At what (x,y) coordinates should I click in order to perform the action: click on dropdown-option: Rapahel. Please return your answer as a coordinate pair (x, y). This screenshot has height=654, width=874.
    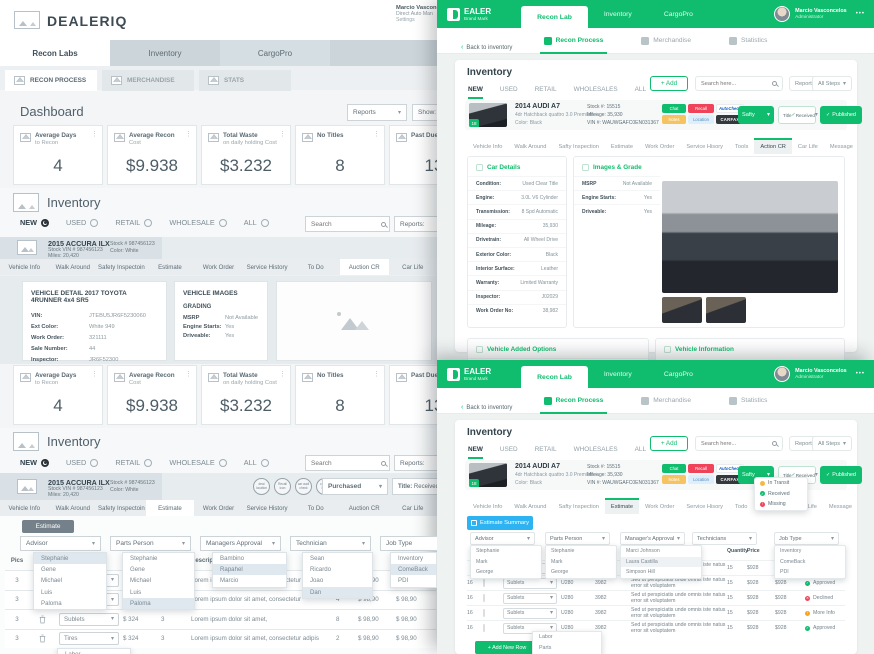
    Looking at the image, I should click on (249, 570).